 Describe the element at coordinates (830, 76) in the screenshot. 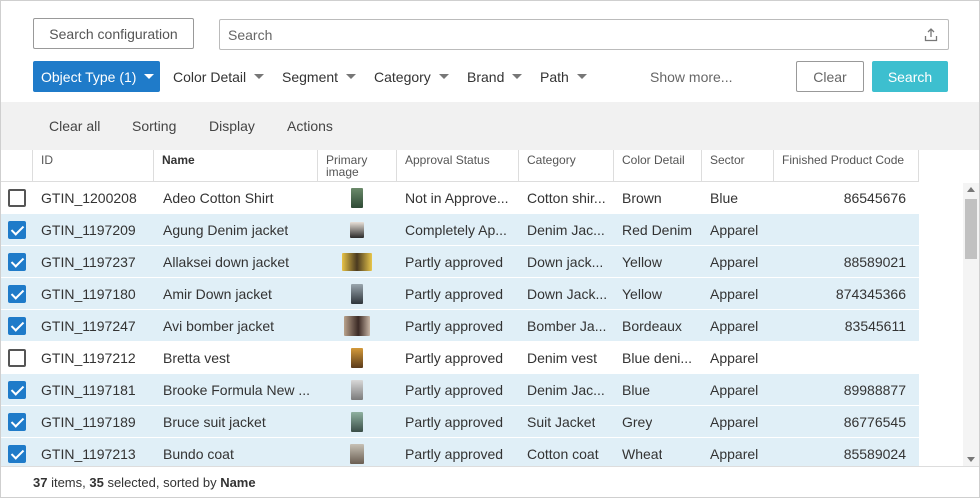

I see `clear-button: Clear` at that location.